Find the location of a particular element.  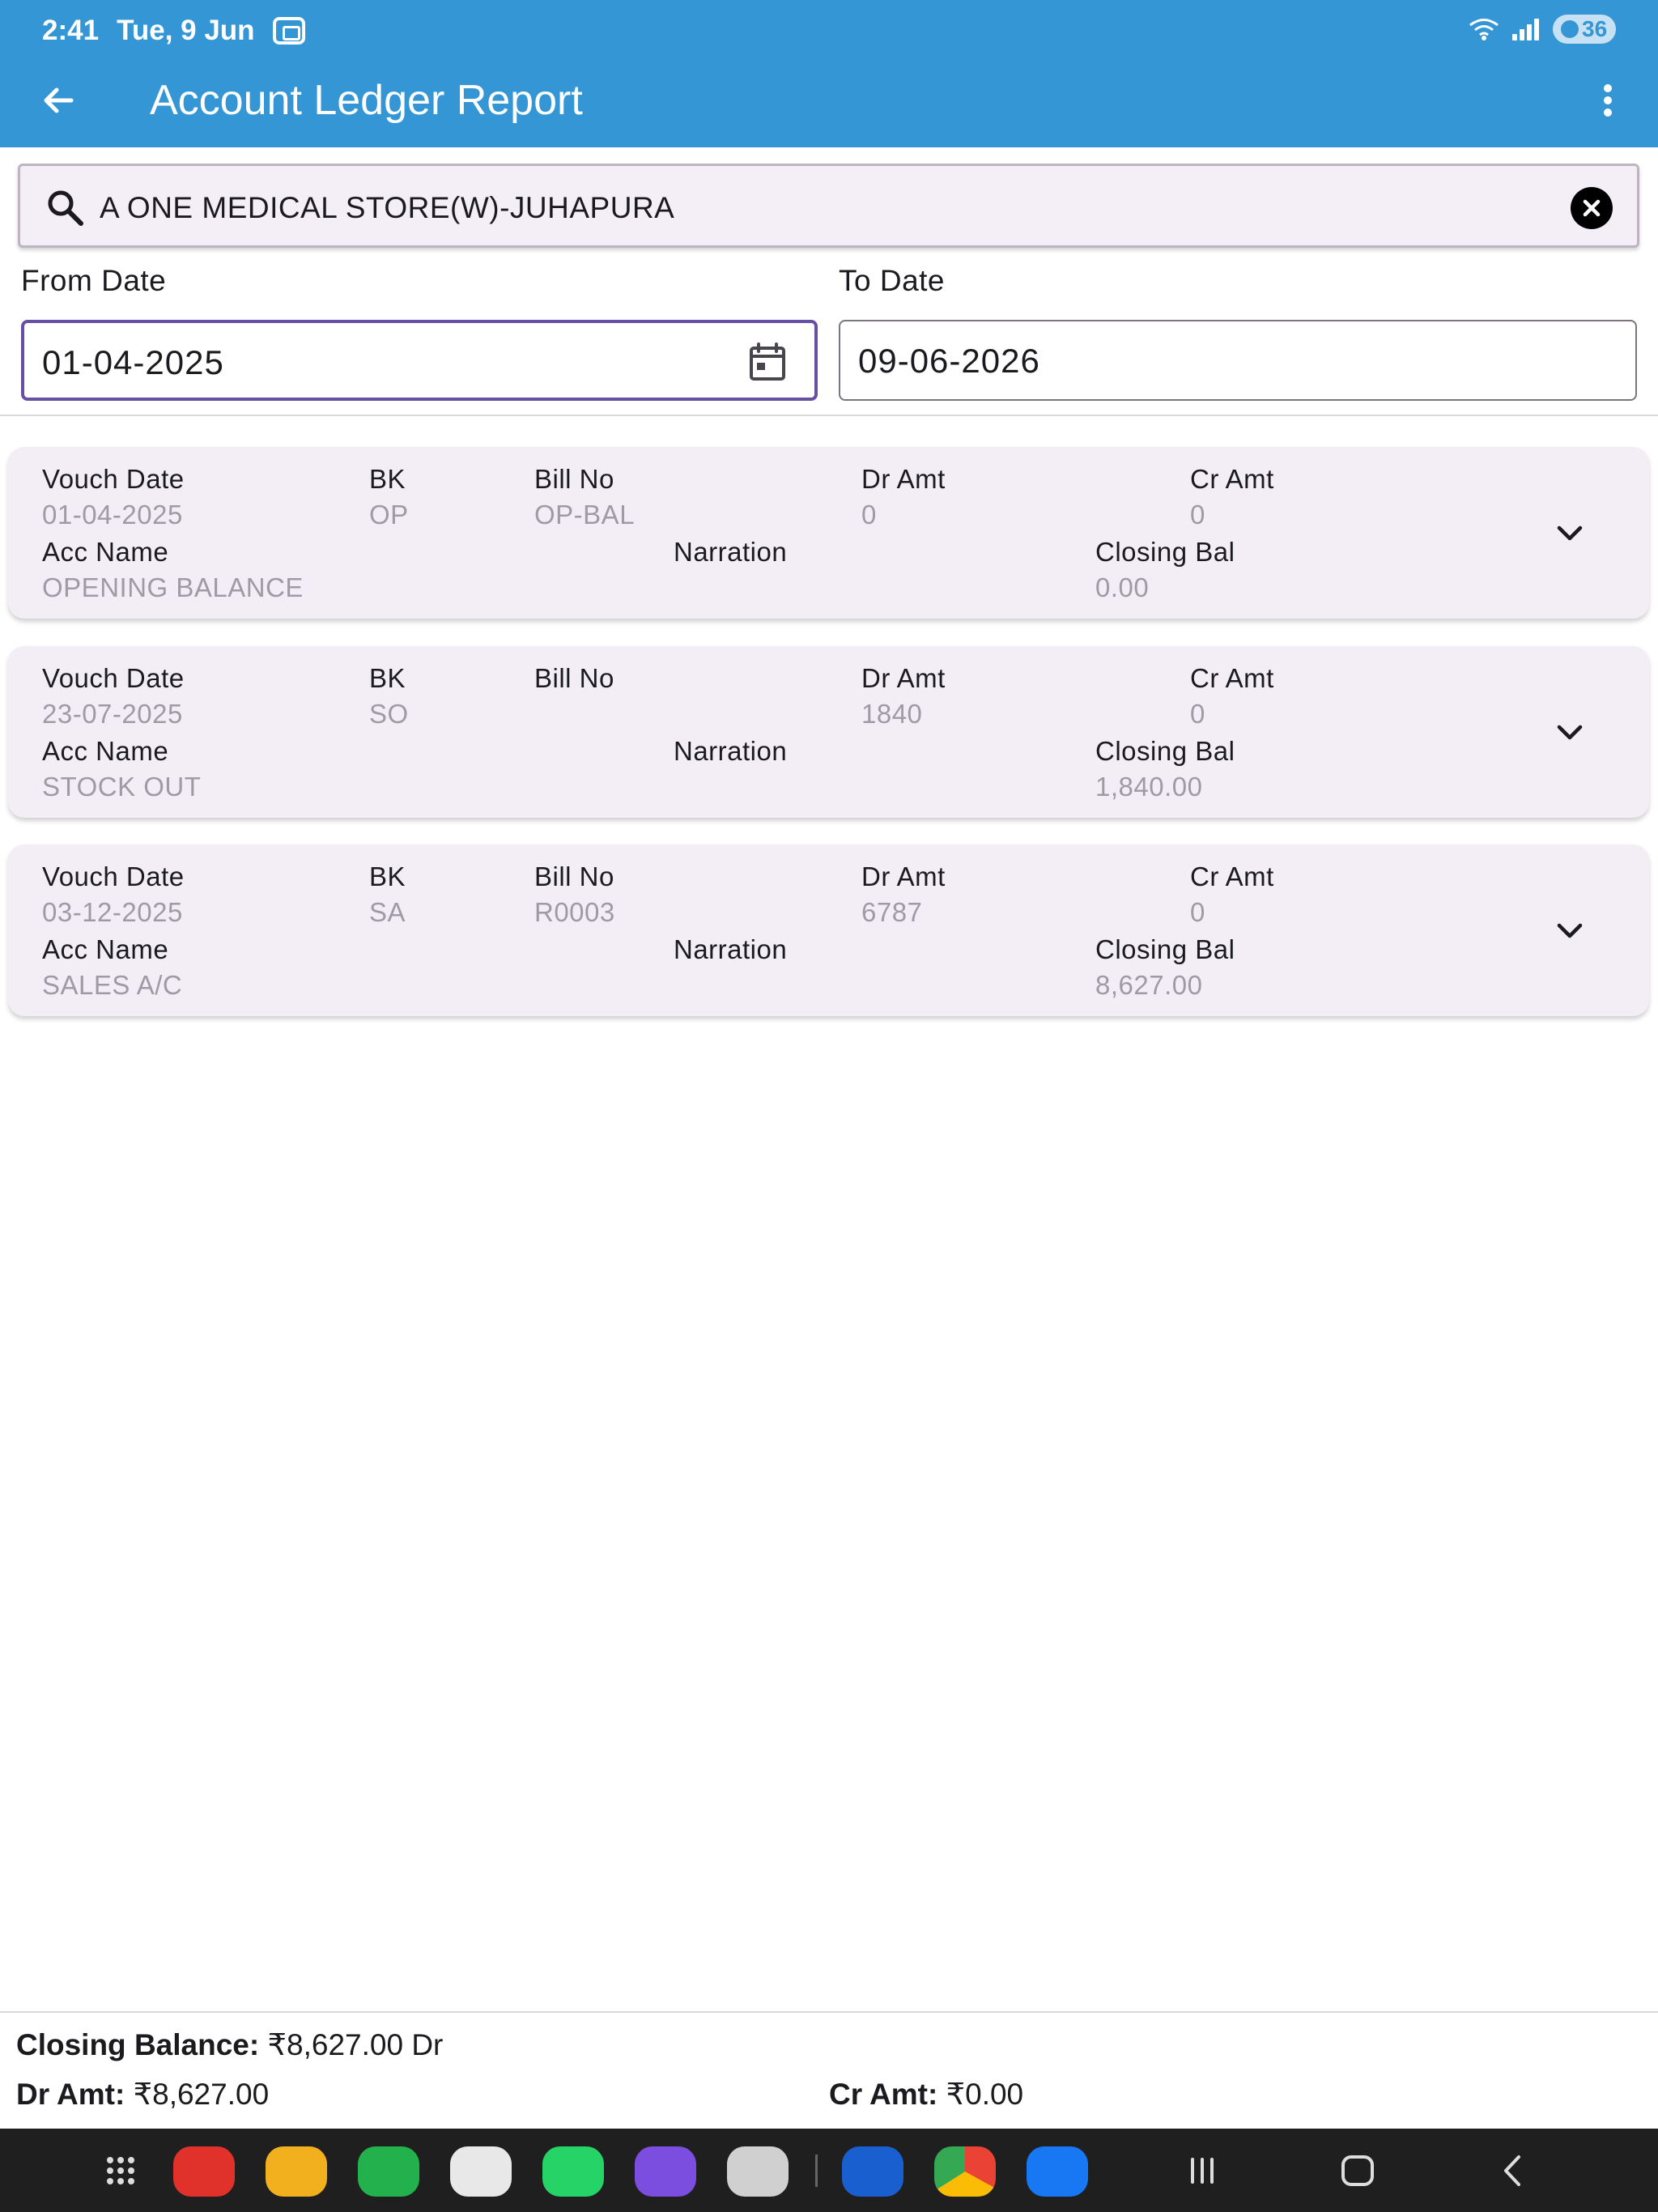

vouch-date-value: 23-07-2025 is located at coordinates (112, 714).